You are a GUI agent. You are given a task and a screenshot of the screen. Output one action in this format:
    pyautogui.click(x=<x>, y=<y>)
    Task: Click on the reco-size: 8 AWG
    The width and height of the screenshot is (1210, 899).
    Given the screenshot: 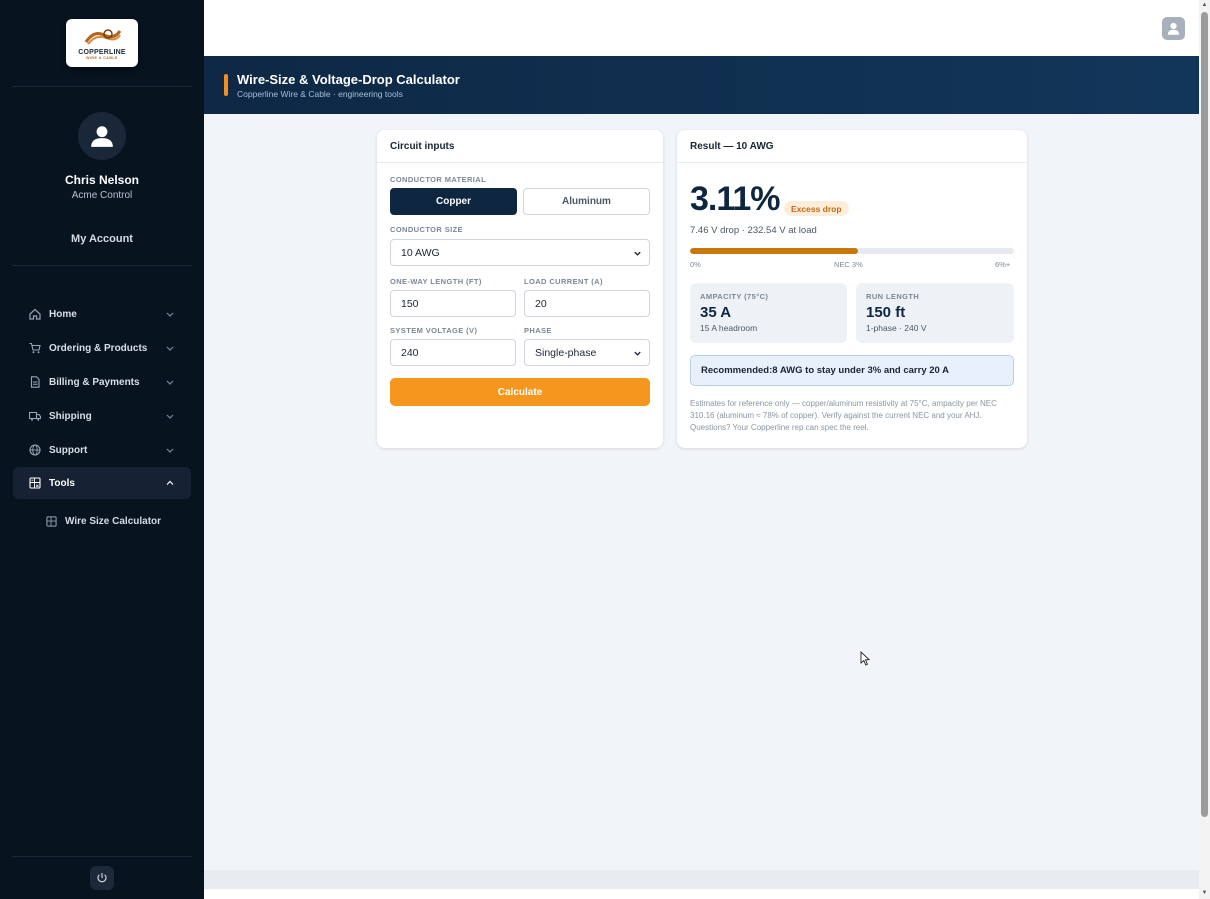 What is the action you would take?
    pyautogui.click(x=787, y=370)
    